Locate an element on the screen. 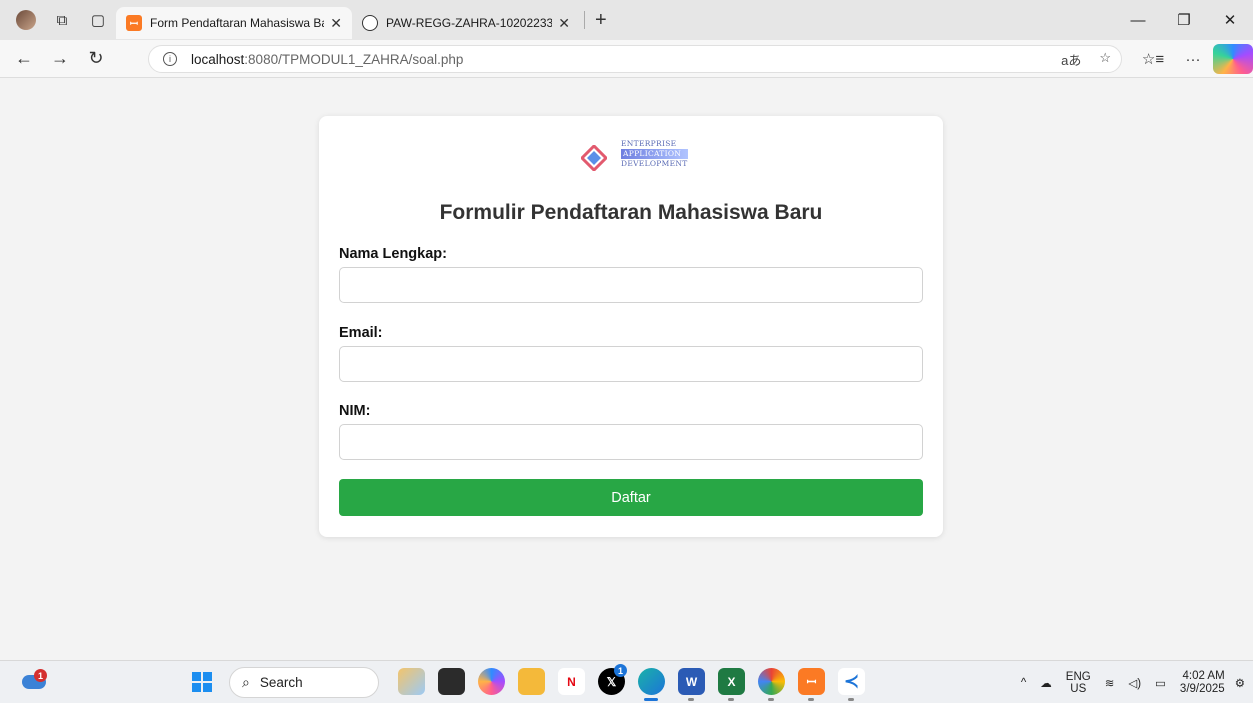  xampp-taskbar-icon: ꟷ is located at coordinates (811, 684).